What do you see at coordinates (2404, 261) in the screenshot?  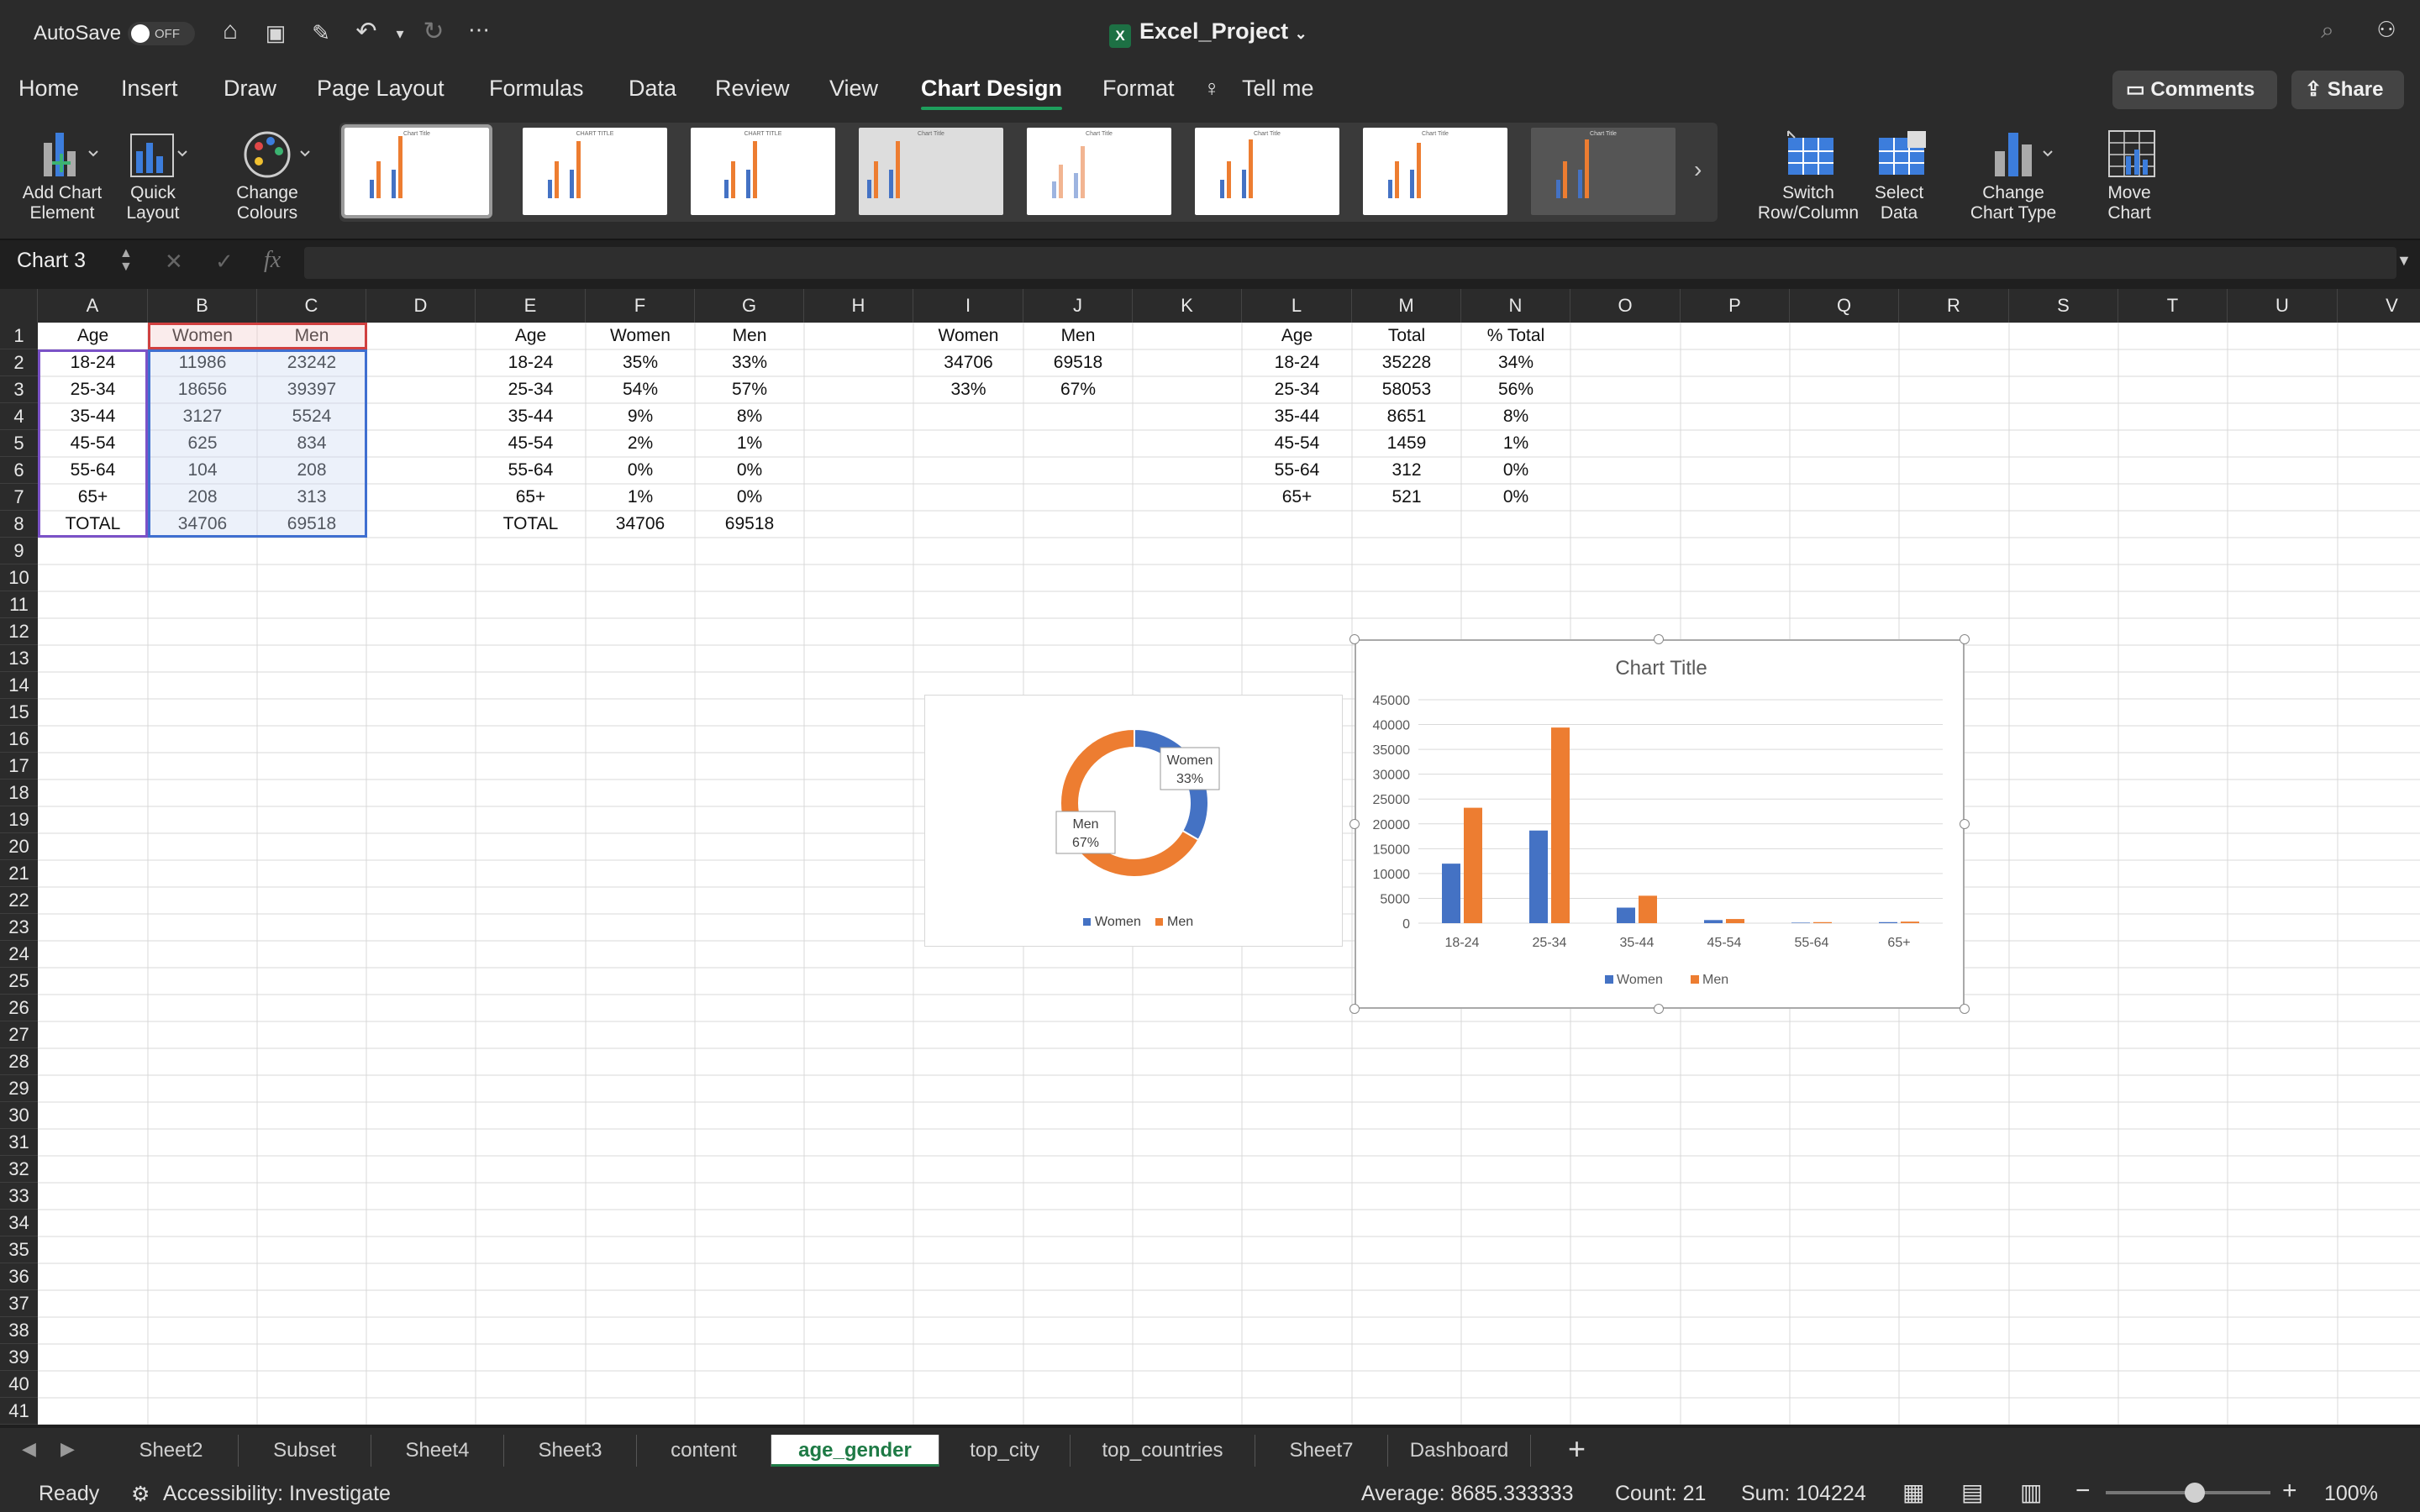 I see `expand-formula-icon: ▼` at bounding box center [2404, 261].